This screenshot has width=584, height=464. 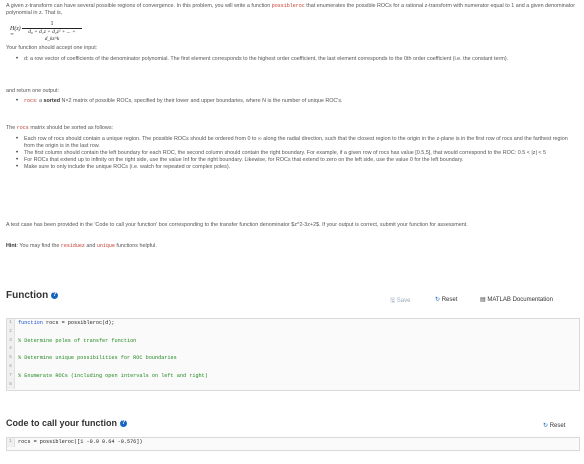 I want to click on line-number: 6, so click(x=11, y=367).